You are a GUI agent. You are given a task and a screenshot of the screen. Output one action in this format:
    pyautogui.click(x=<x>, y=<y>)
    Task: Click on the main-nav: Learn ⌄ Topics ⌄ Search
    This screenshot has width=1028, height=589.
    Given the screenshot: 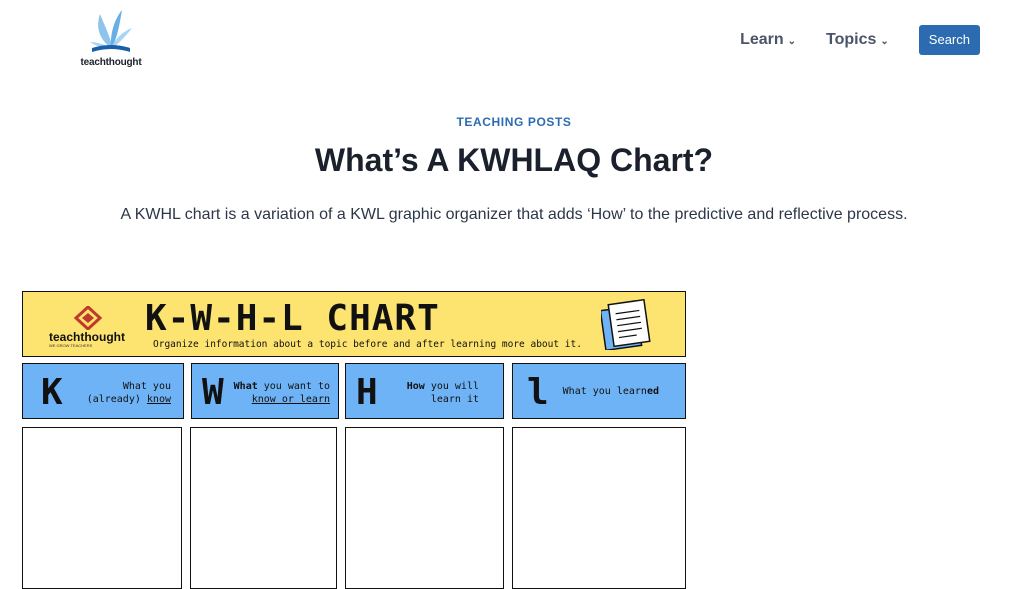 What is the action you would take?
    pyautogui.click(x=860, y=40)
    